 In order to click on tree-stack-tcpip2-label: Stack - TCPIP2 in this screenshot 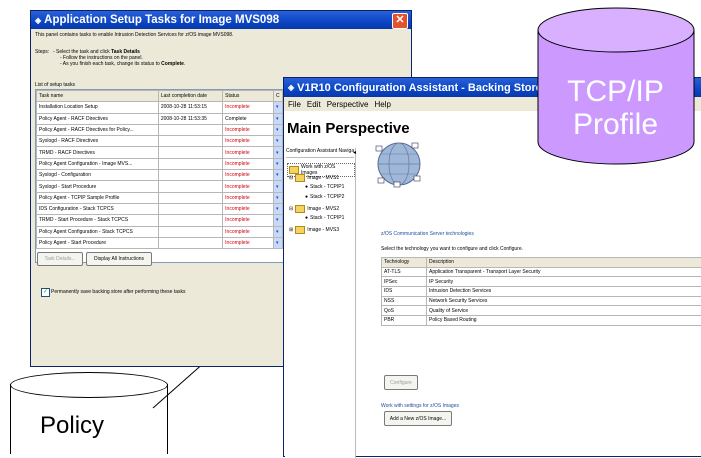, I will do `click(327, 197)`.